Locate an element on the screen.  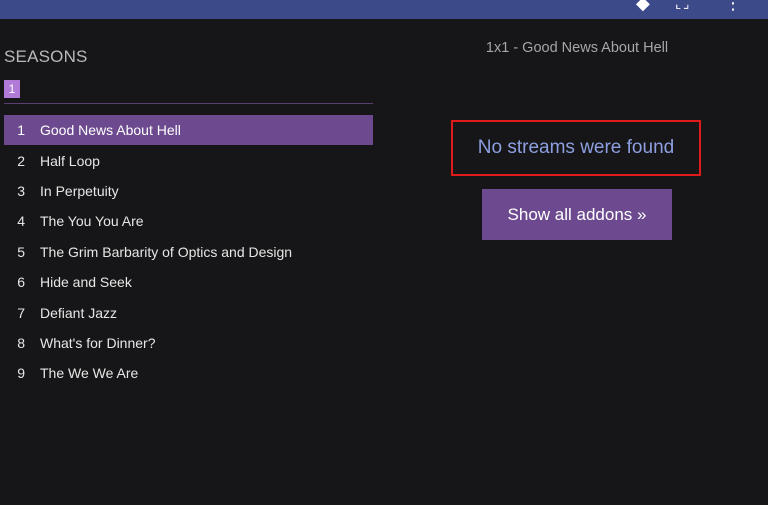
episode-title: The You You Are is located at coordinates (92, 221).